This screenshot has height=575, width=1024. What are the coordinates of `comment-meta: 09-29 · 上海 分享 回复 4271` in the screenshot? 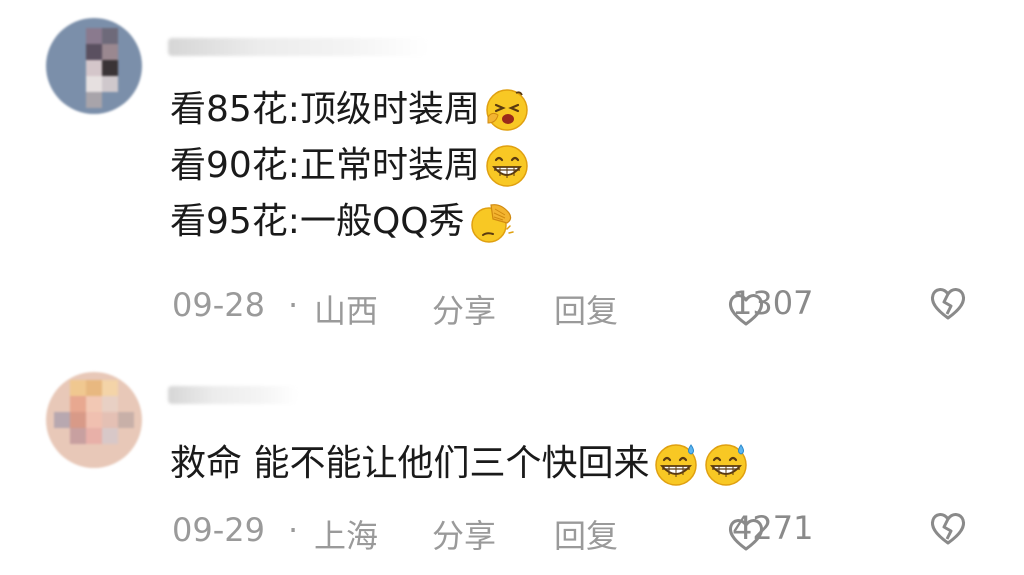 It's located at (572, 530).